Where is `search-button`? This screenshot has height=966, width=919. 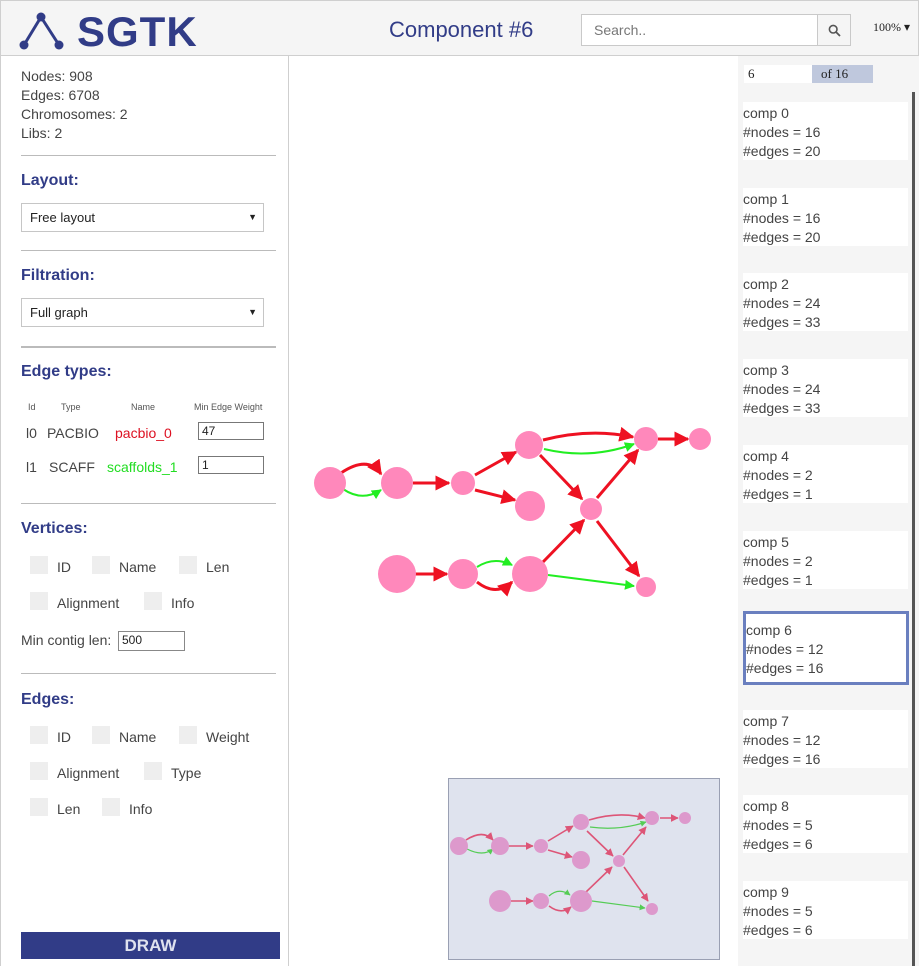 search-button is located at coordinates (833, 30).